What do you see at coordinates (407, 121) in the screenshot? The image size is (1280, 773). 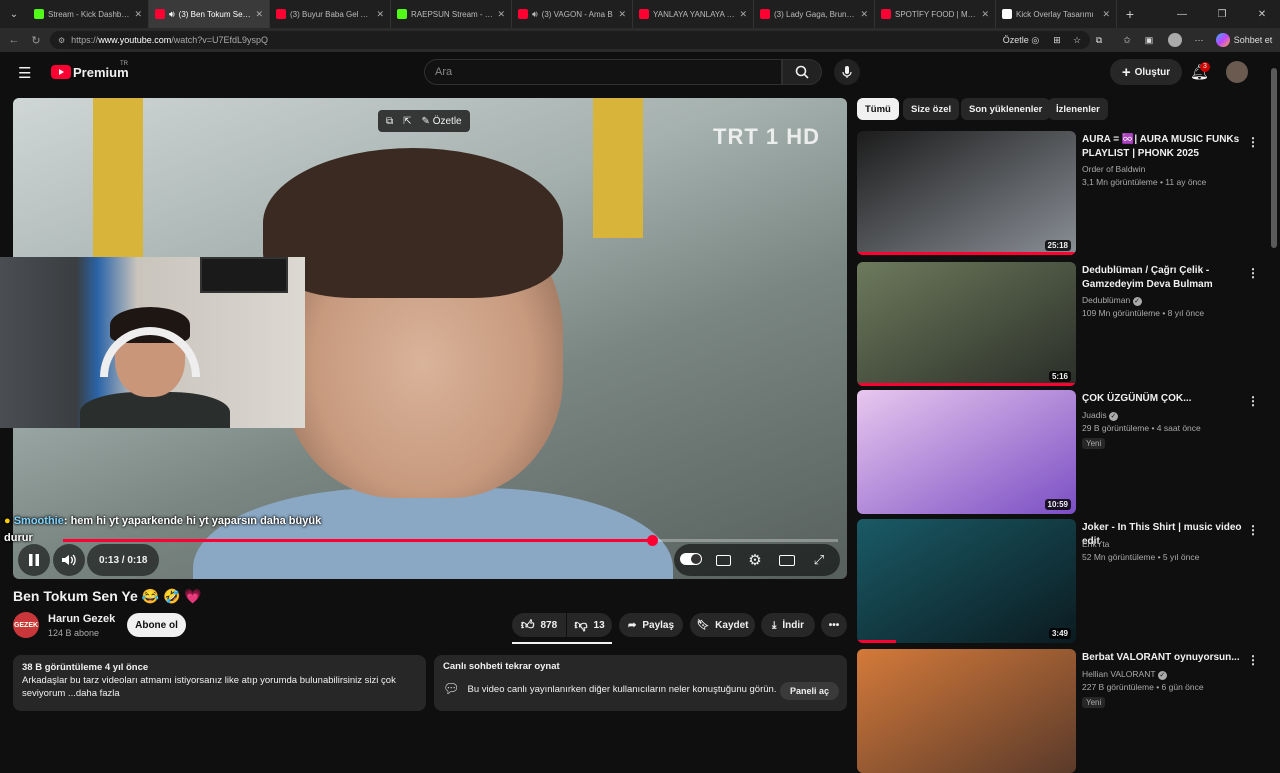 I see `popout-icon: ⇱` at bounding box center [407, 121].